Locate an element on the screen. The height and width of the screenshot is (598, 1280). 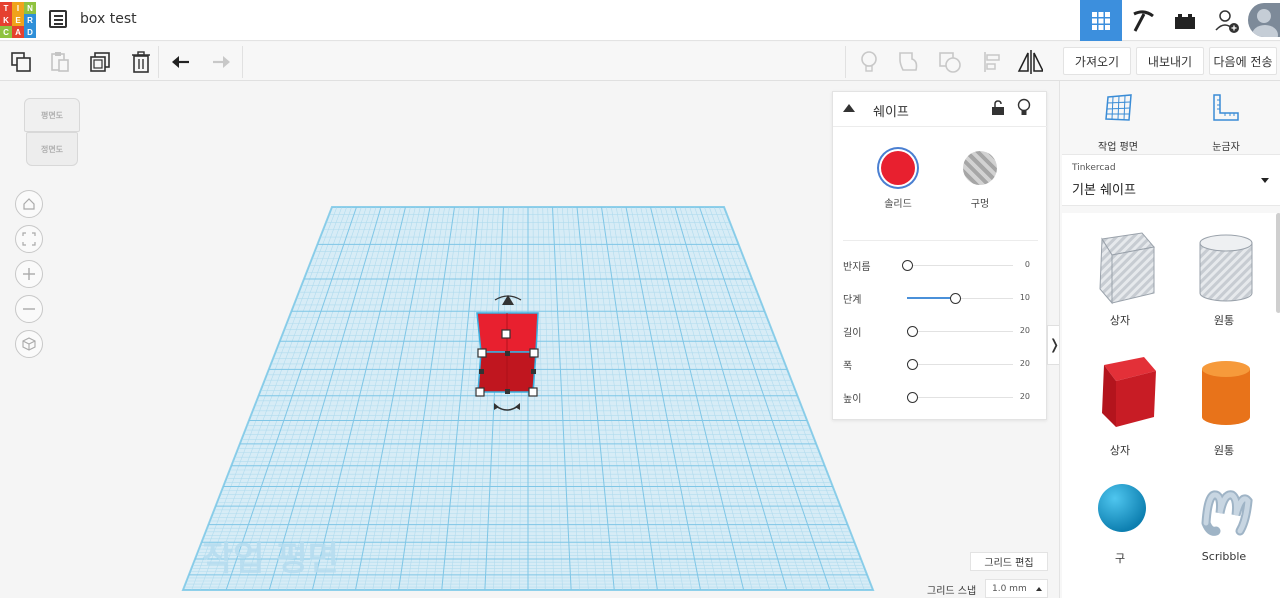
mirror-button is located at coordinates (1030, 62).